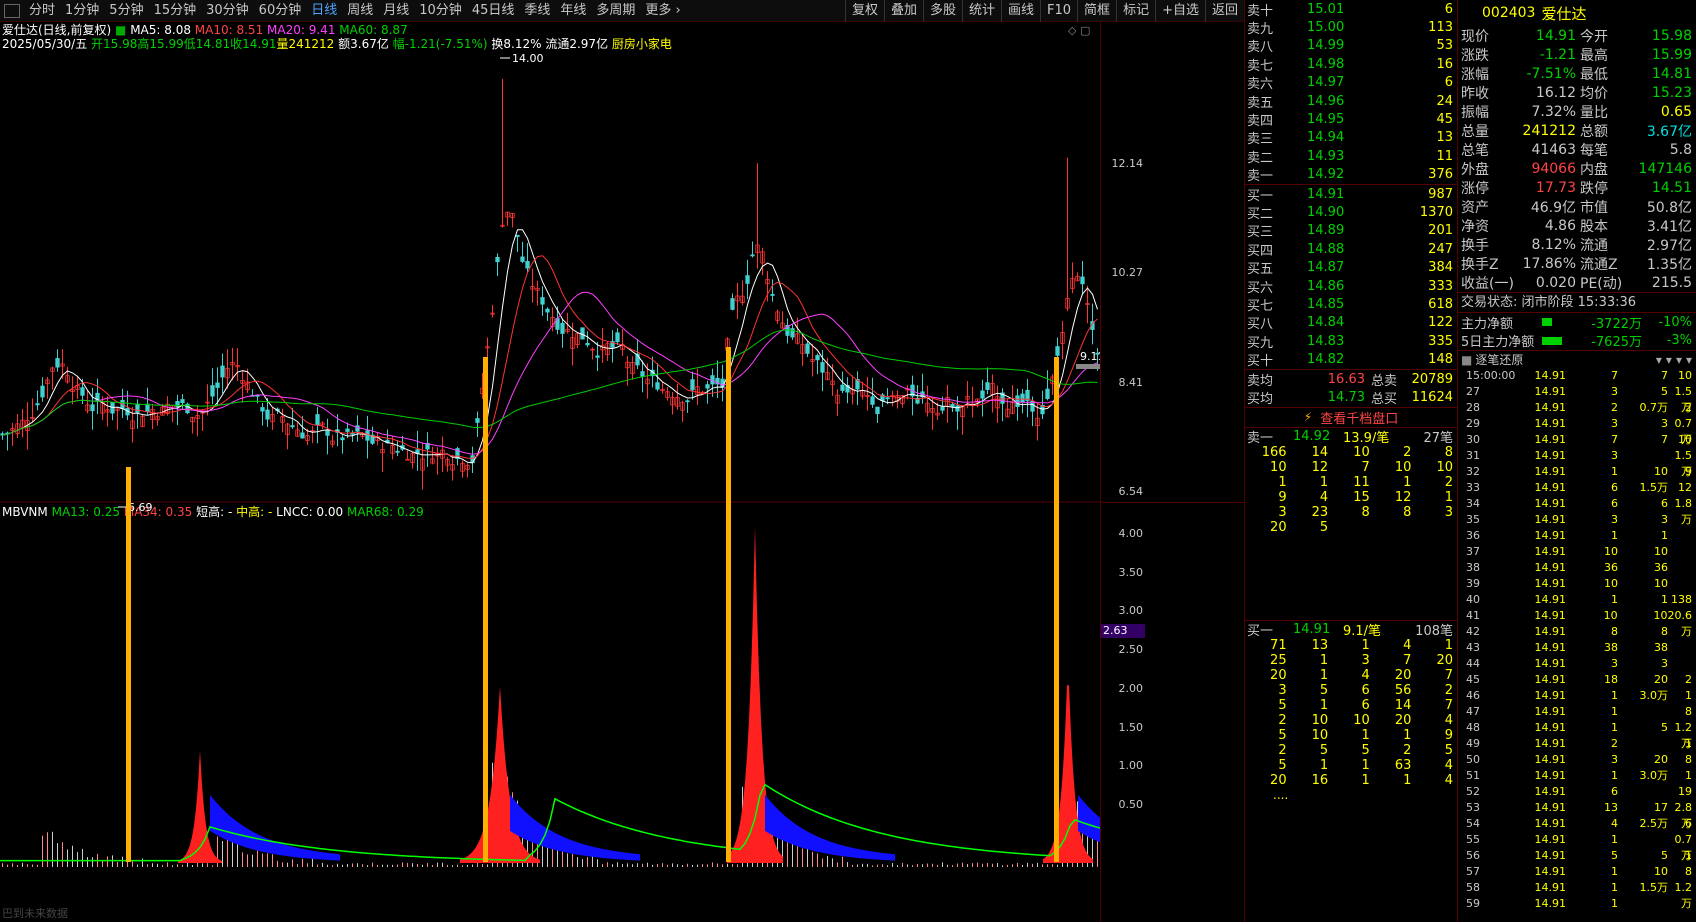 Image resolution: width=1696 pixels, height=922 pixels. What do you see at coordinates (615, 11) in the screenshot?
I see `period-tab: 多周期` at bounding box center [615, 11].